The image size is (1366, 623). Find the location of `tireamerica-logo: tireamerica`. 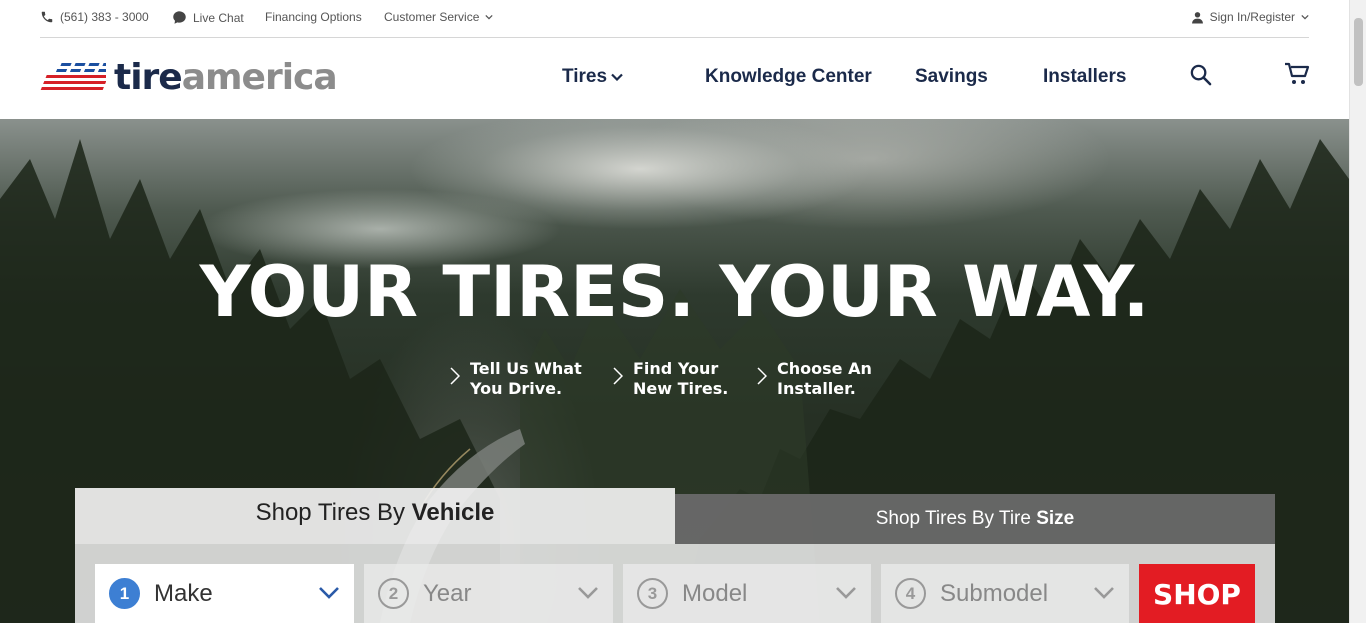

tireamerica-logo: tireamerica is located at coordinates (189, 77).